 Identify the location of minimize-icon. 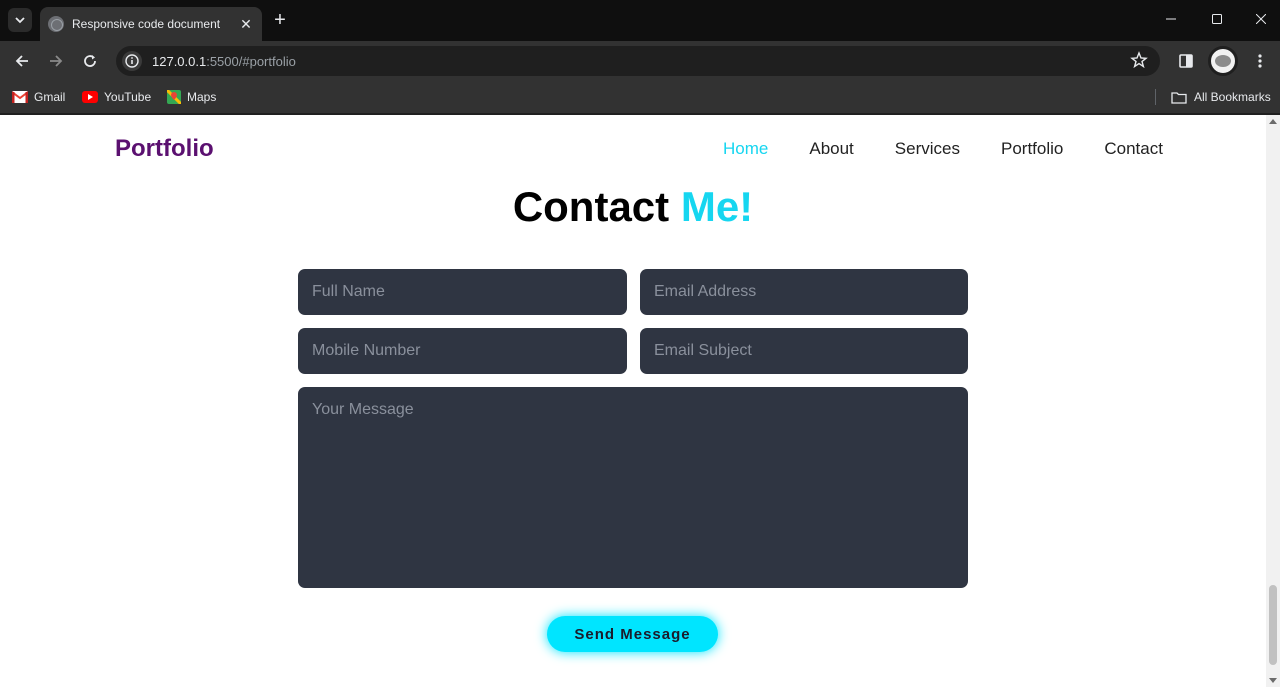
(1171, 19).